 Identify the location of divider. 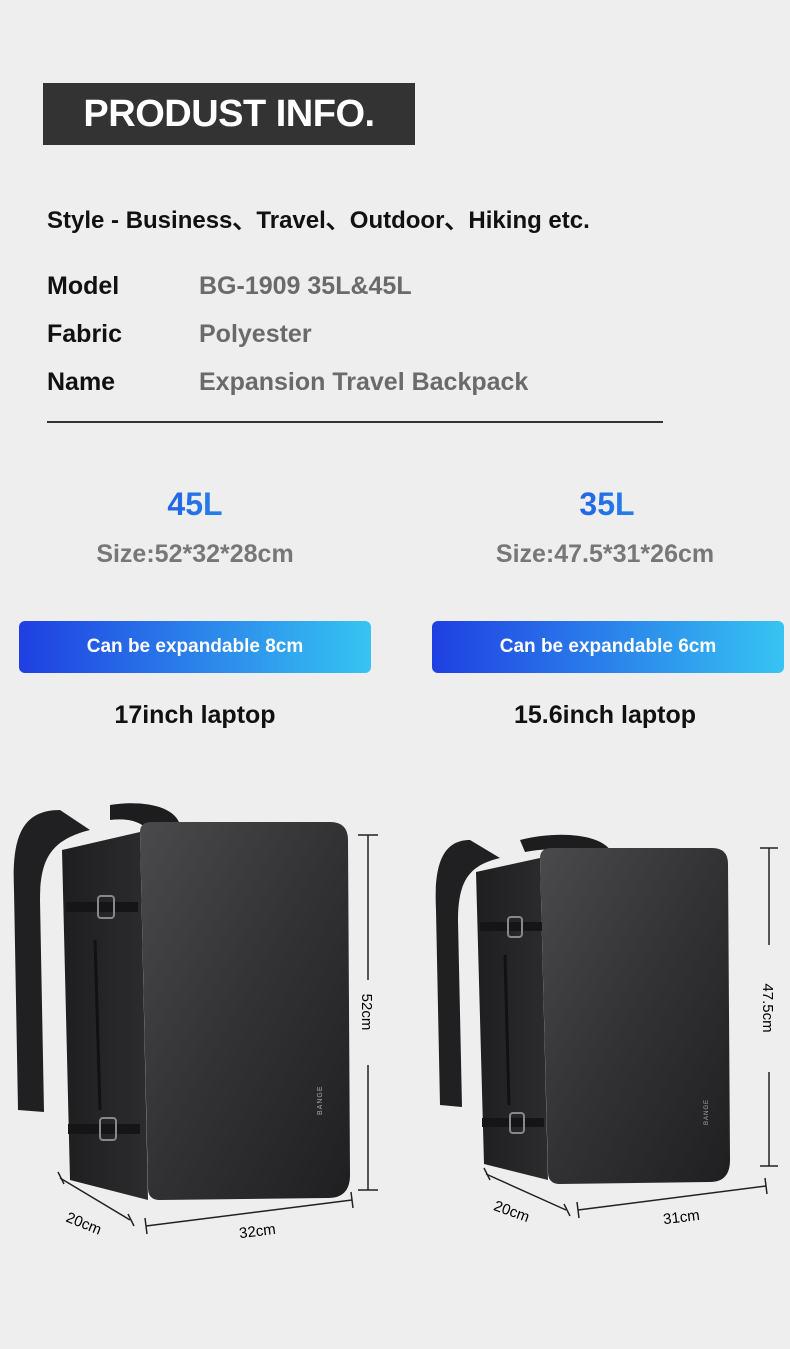
(355, 422).